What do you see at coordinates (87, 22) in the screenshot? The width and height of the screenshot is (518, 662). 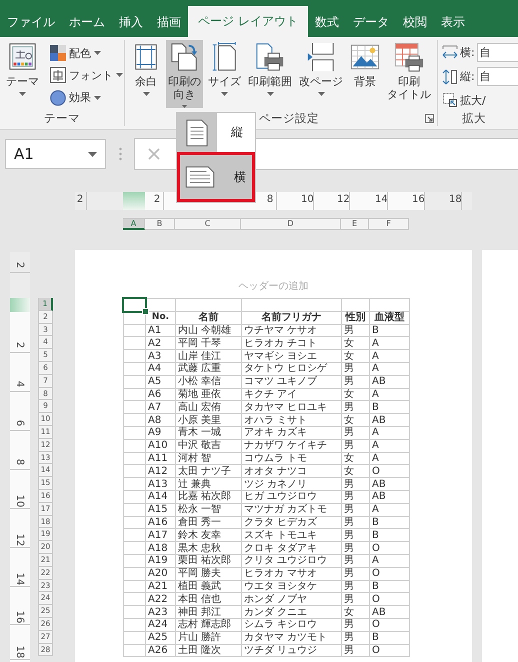 I see `ribbon-tab: ホーム` at bounding box center [87, 22].